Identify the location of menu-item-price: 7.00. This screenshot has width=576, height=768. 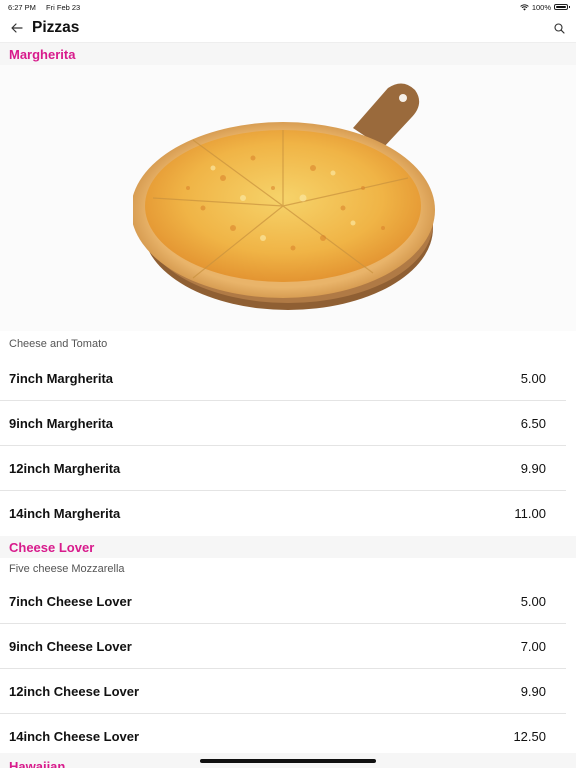
(533, 646).